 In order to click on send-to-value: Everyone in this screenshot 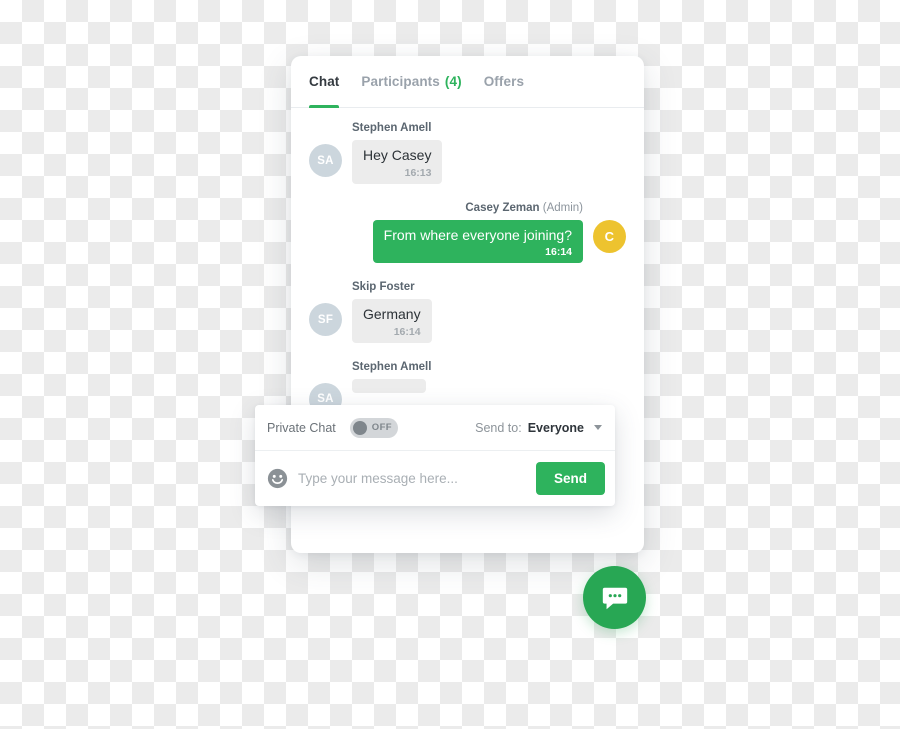, I will do `click(555, 427)`.